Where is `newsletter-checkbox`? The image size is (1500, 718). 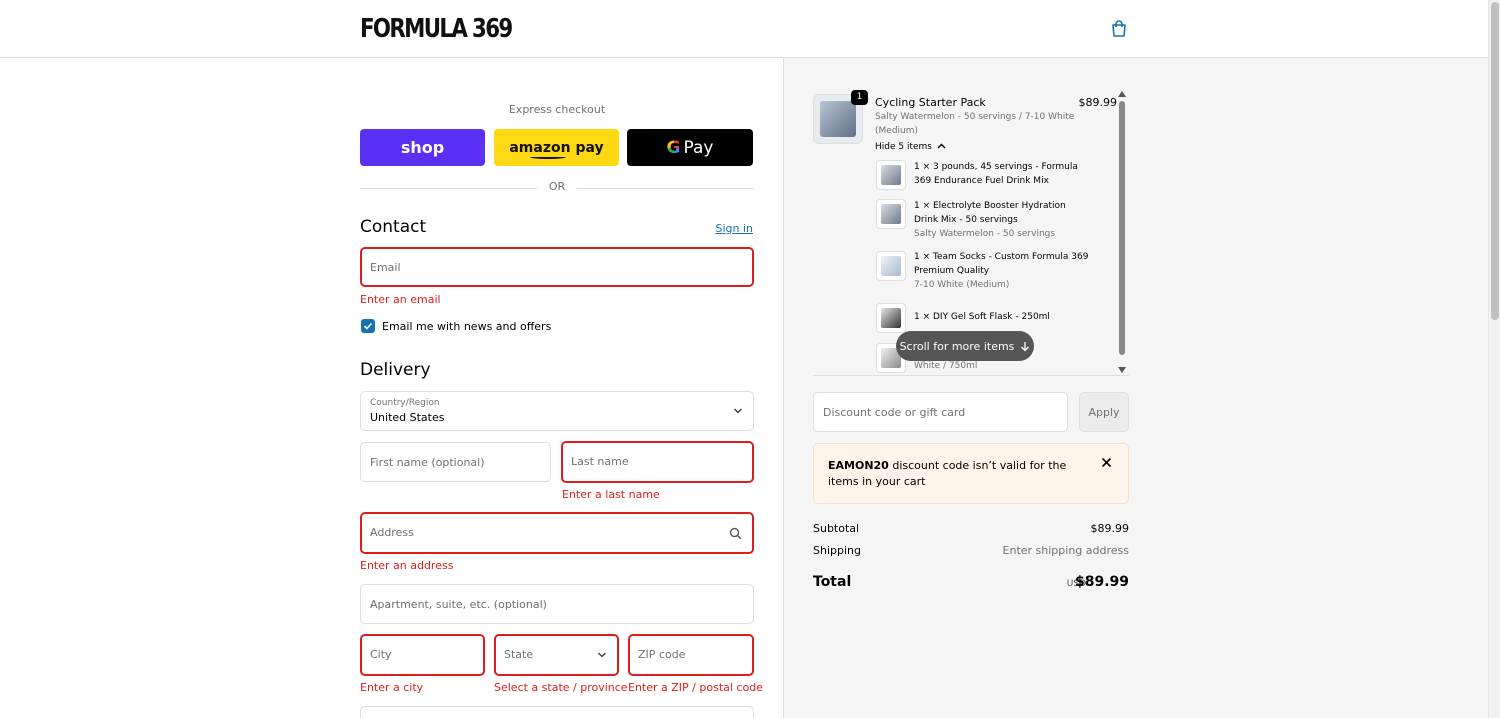 newsletter-checkbox is located at coordinates (368, 326).